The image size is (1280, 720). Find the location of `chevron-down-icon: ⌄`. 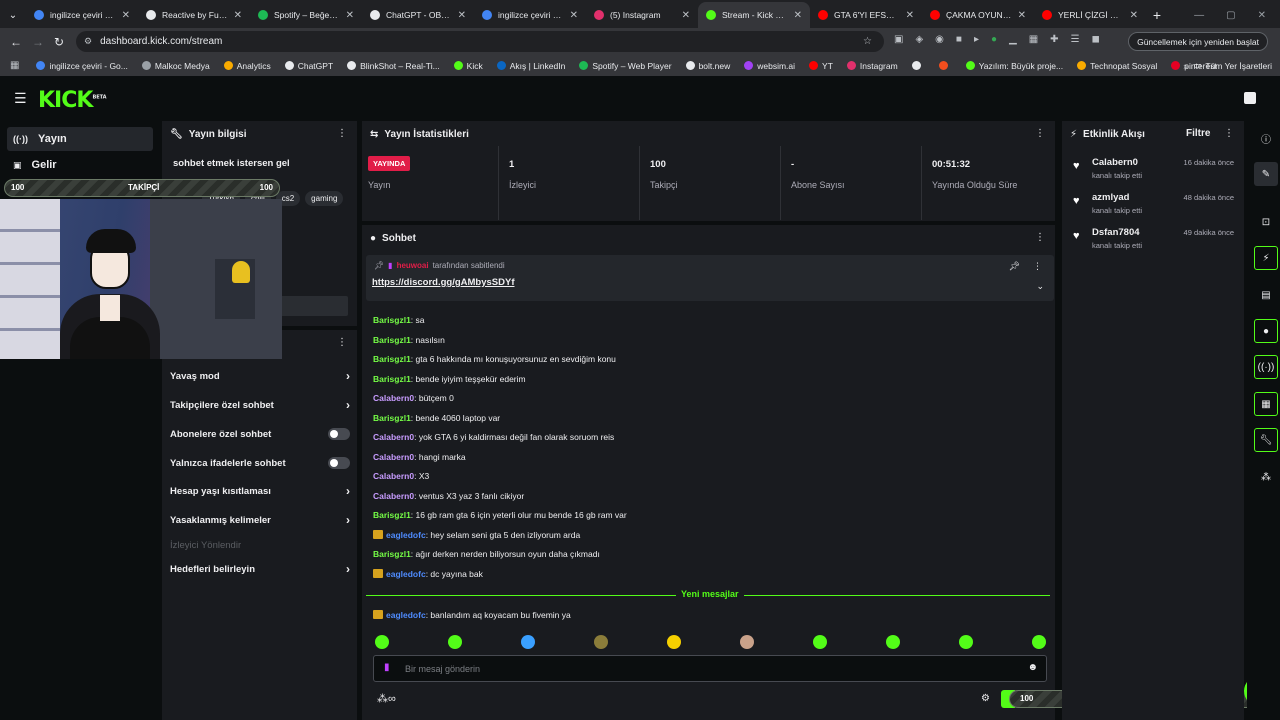

chevron-down-icon: ⌄ is located at coordinates (1040, 286).